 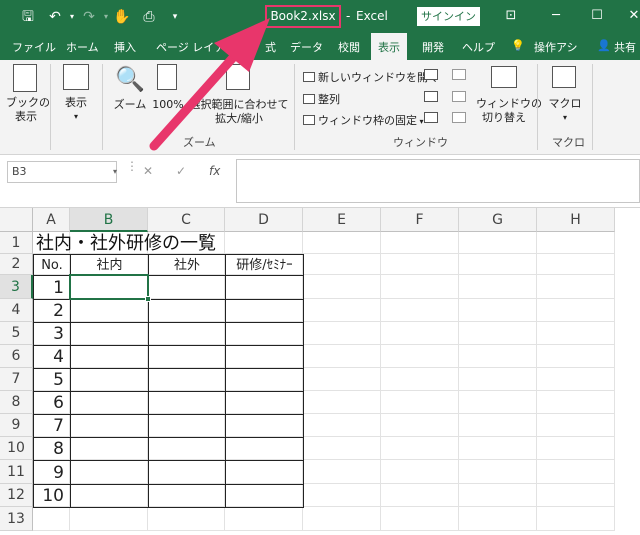 I want to click on cell-b13, so click(x=109, y=519).